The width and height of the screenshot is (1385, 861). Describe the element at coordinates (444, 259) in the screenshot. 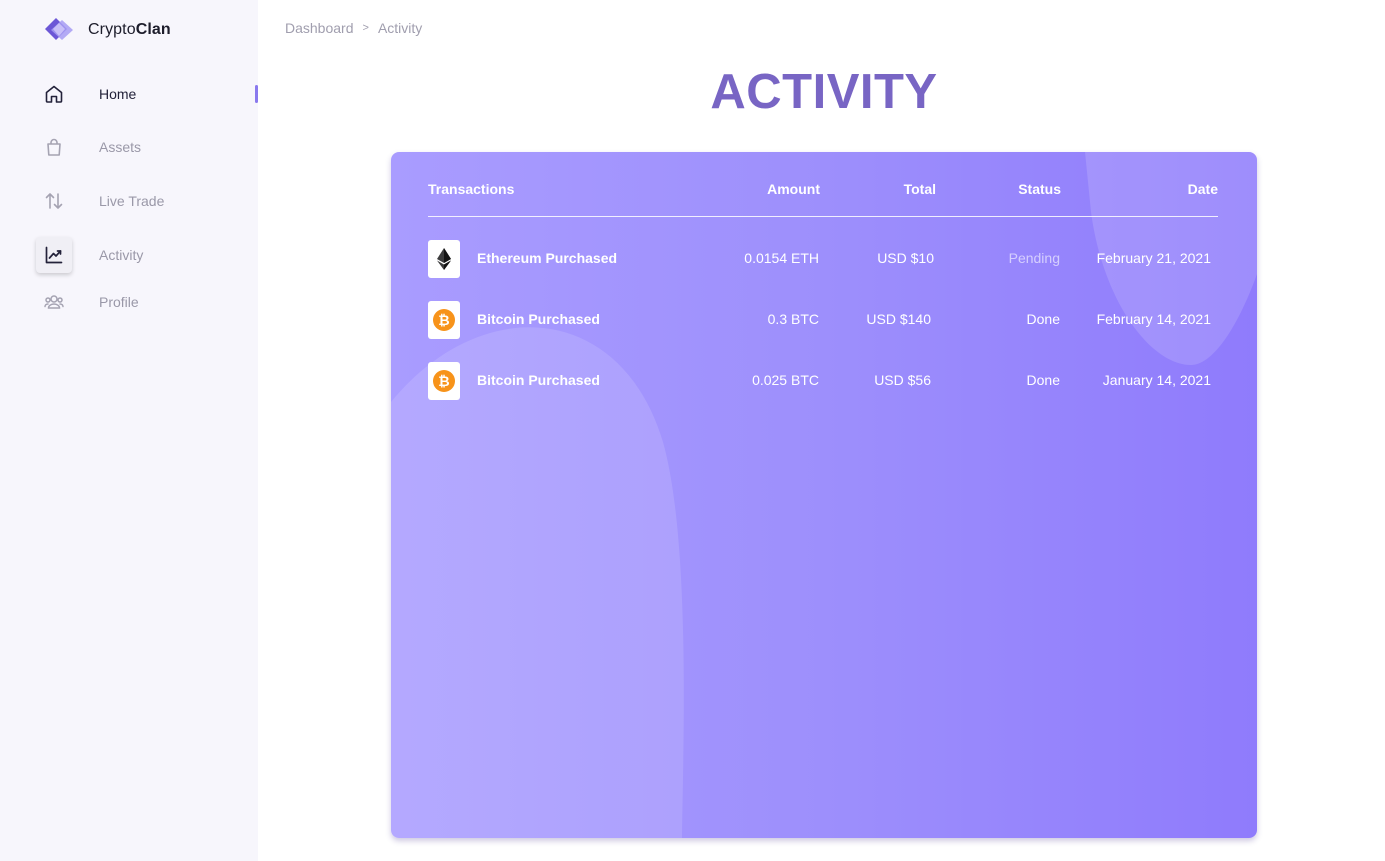

I see `ethereum-icon` at that location.